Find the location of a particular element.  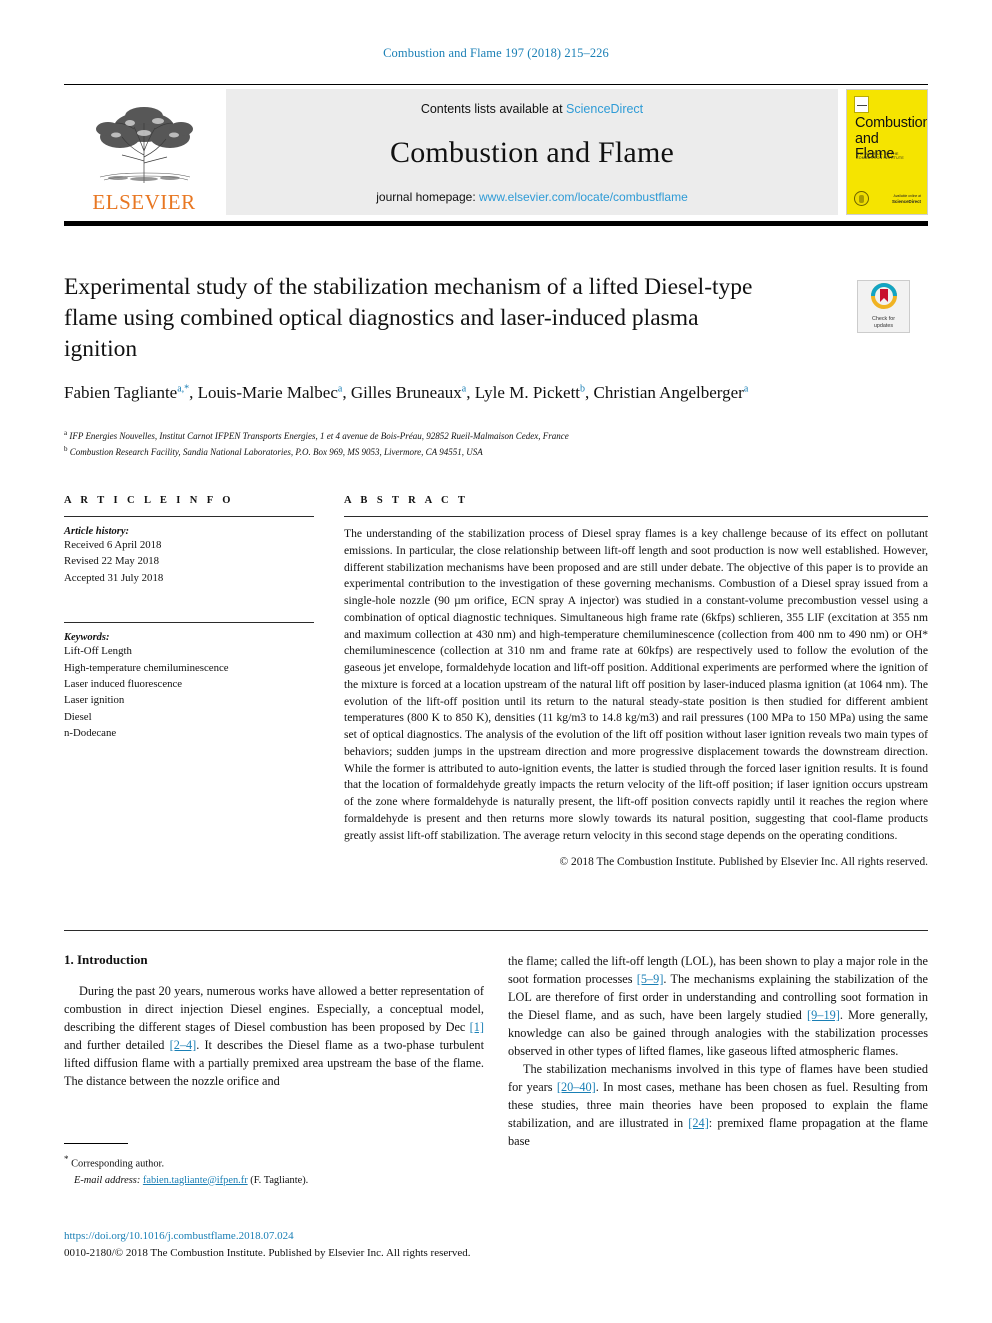

article-history-label: Article history: is located at coordinates (97, 531).